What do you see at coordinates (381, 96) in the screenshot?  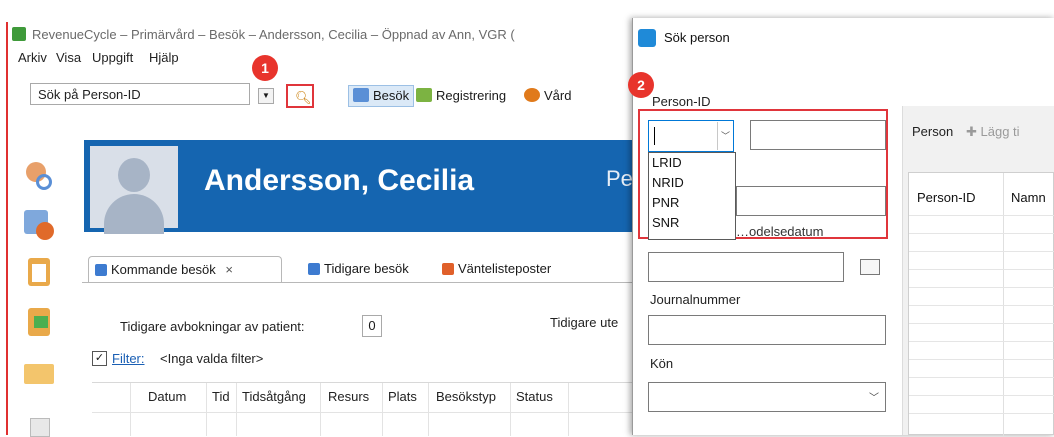 I see `besok-button: Besök` at bounding box center [381, 96].